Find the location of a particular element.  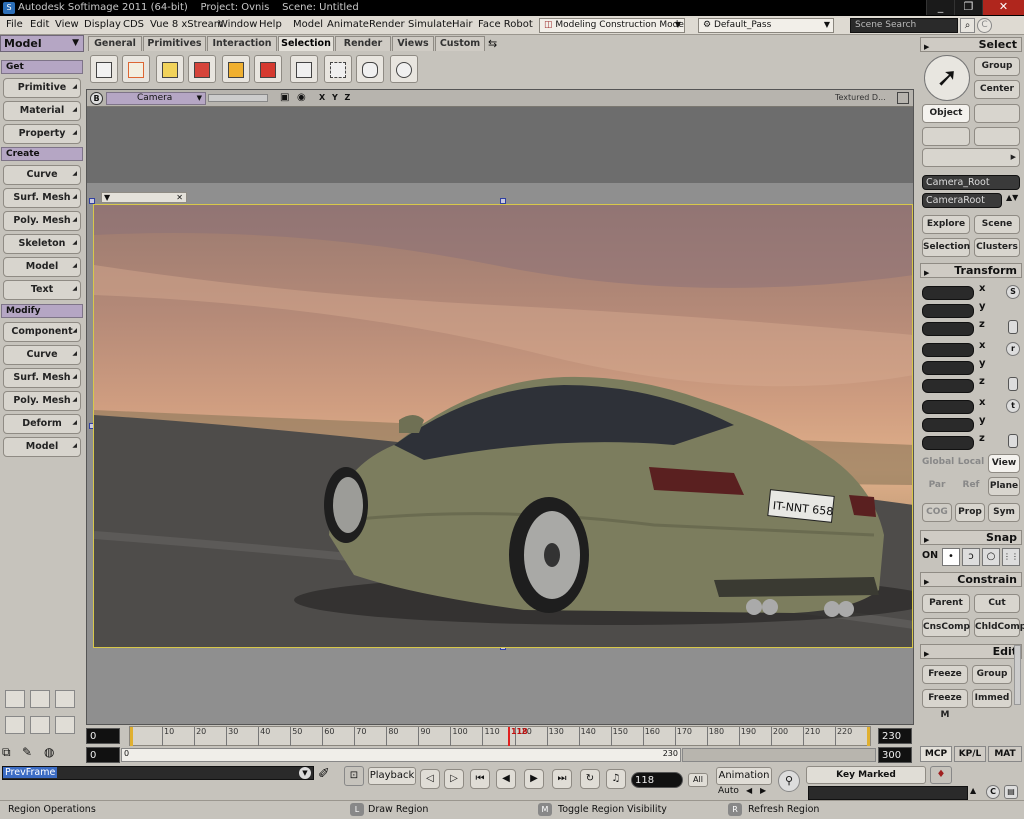

translate-z-field is located at coordinates (948, 443).